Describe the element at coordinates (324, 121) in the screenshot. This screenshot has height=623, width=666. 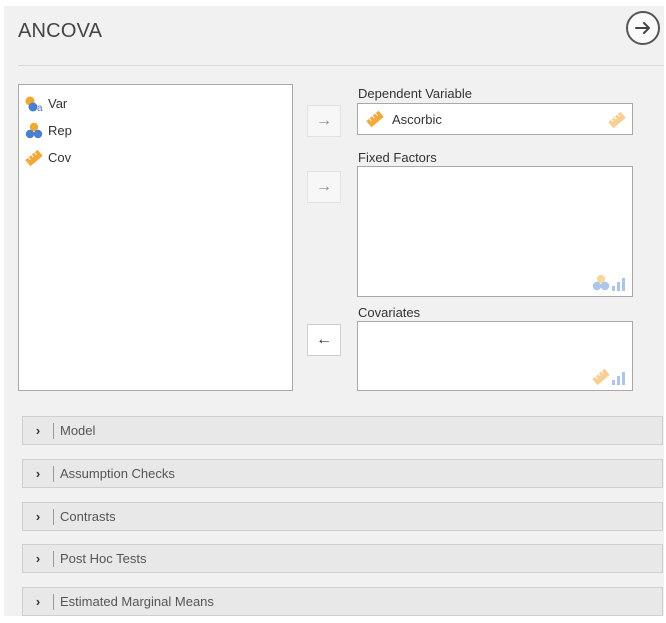
I see `move-to-dependent-button: →` at that location.